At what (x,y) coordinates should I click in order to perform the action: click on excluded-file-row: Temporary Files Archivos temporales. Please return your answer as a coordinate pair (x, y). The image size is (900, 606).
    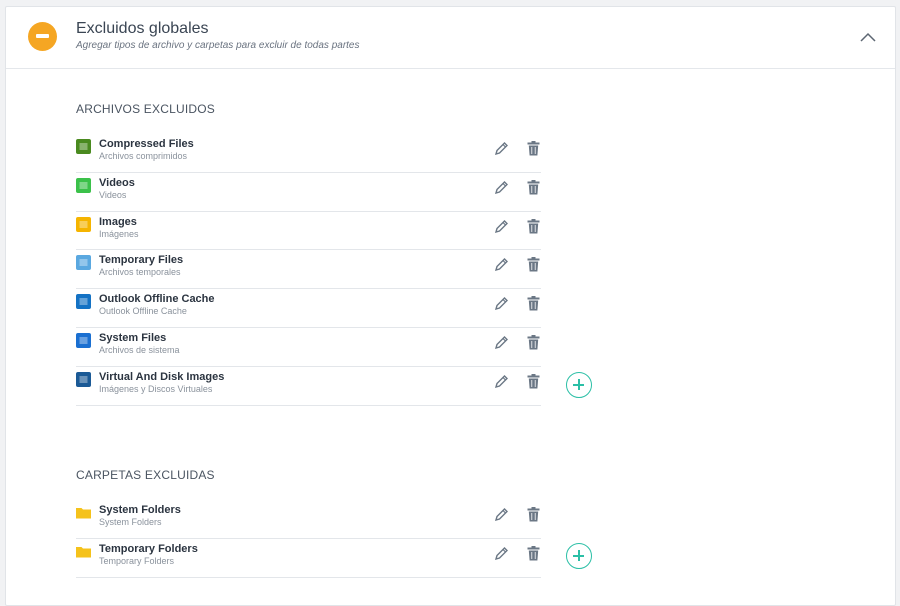
    Looking at the image, I should click on (308, 270).